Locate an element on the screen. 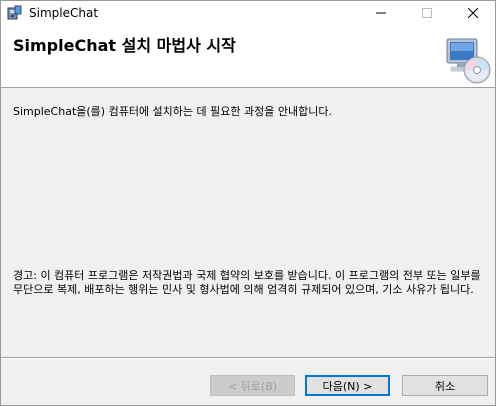  close-icon is located at coordinates (473, 13).